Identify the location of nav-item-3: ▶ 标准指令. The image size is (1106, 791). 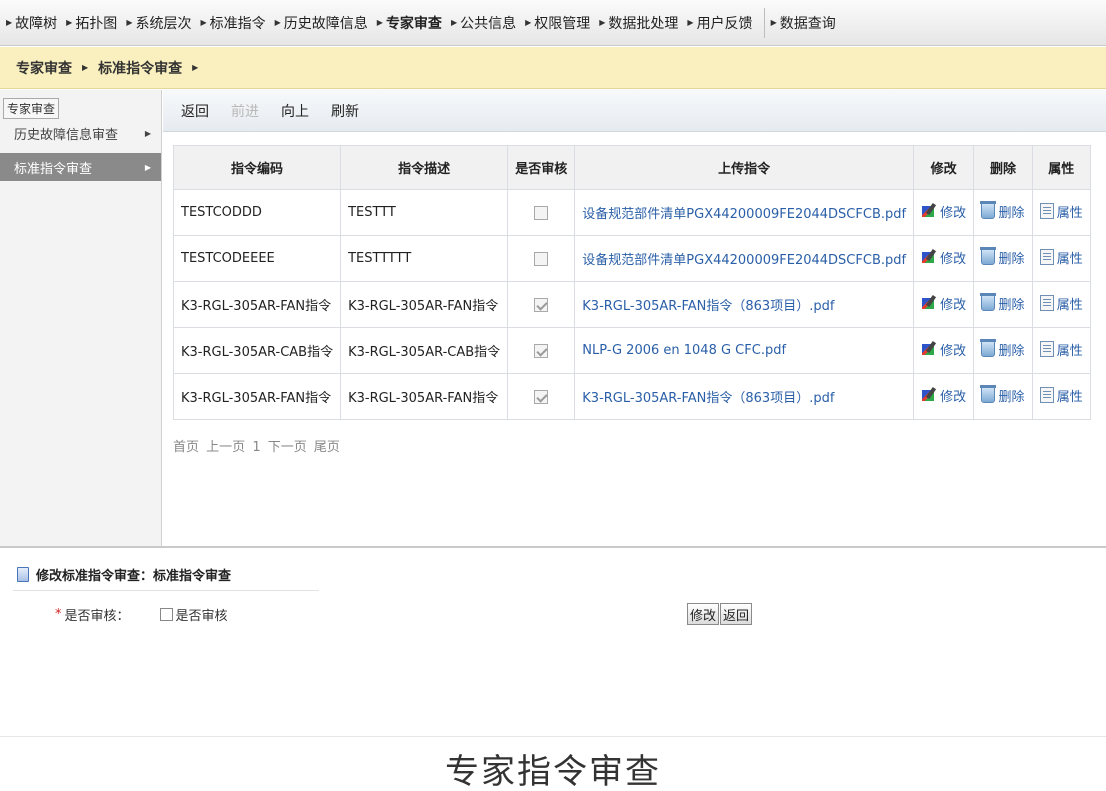
(235, 23).